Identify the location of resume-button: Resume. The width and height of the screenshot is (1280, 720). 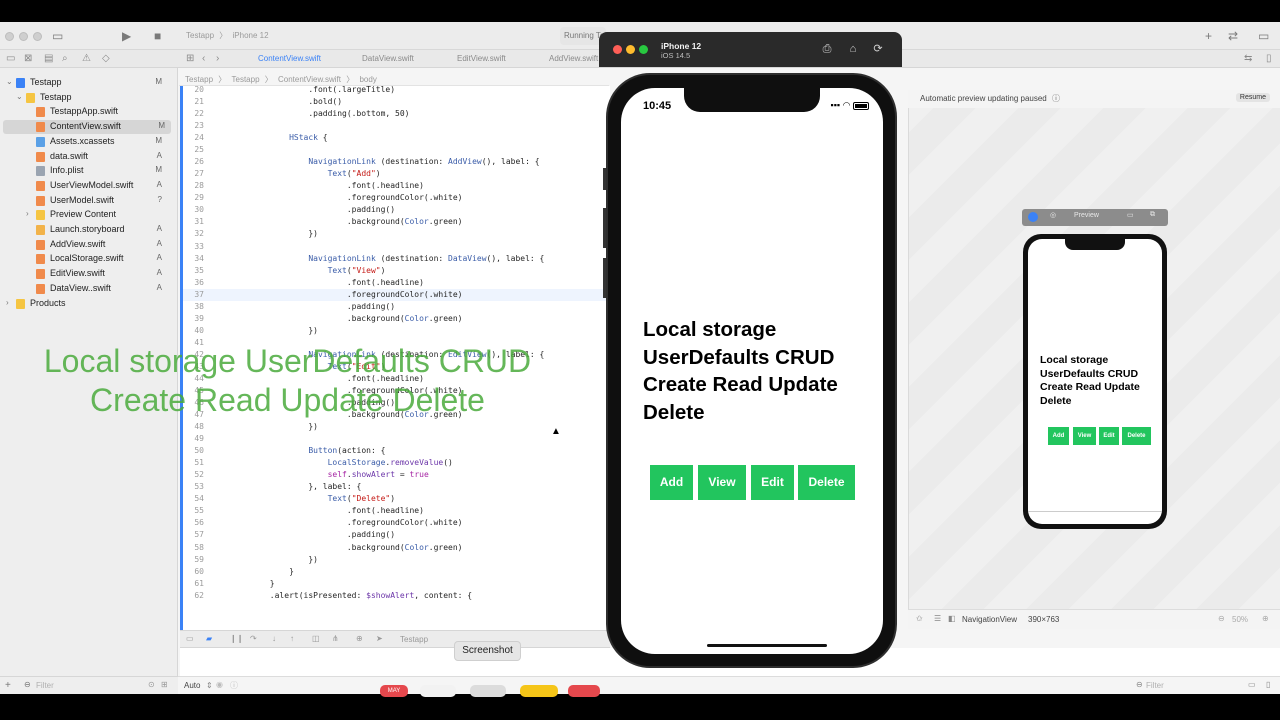
(1252, 97).